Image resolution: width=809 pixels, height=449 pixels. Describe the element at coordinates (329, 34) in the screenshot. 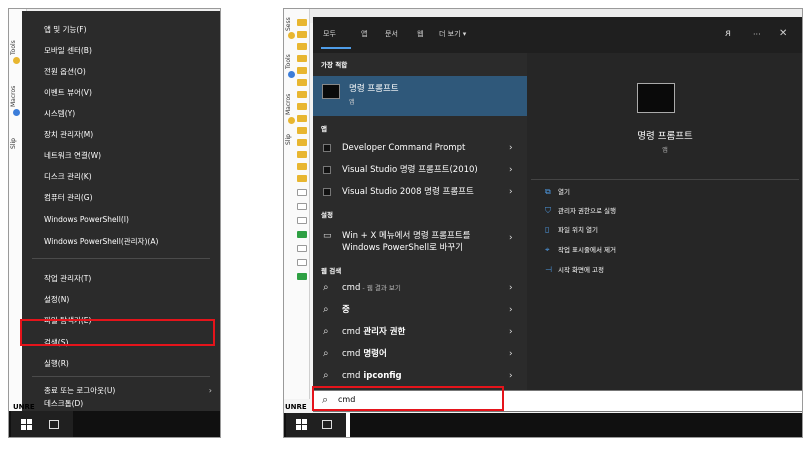

I see `tab-all: 모두` at that location.